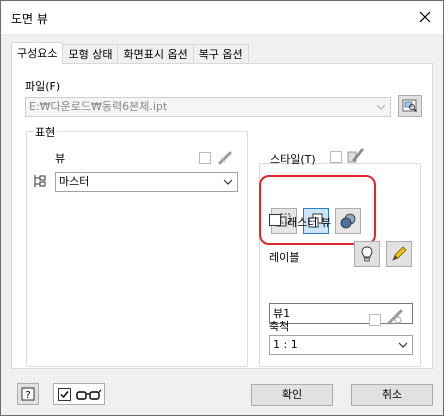 This screenshot has width=444, height=416. What do you see at coordinates (43, 86) in the screenshot?
I see `file-label: 파일(F)` at bounding box center [43, 86].